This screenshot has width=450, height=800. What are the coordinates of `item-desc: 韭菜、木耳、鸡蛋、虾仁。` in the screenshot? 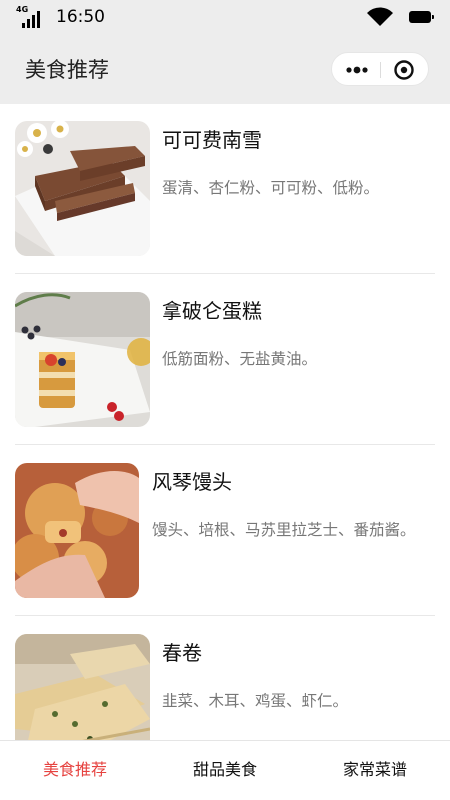 It's located at (255, 701).